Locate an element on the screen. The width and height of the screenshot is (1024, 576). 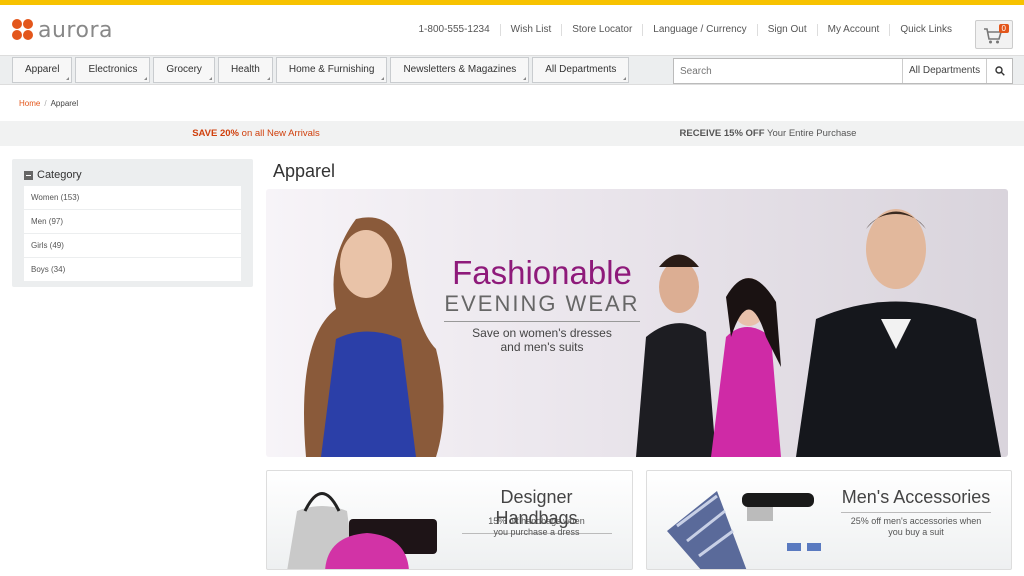
promo-new-arrivals: SAVE 20% on all New Arrivals is located at coordinates (256, 133).